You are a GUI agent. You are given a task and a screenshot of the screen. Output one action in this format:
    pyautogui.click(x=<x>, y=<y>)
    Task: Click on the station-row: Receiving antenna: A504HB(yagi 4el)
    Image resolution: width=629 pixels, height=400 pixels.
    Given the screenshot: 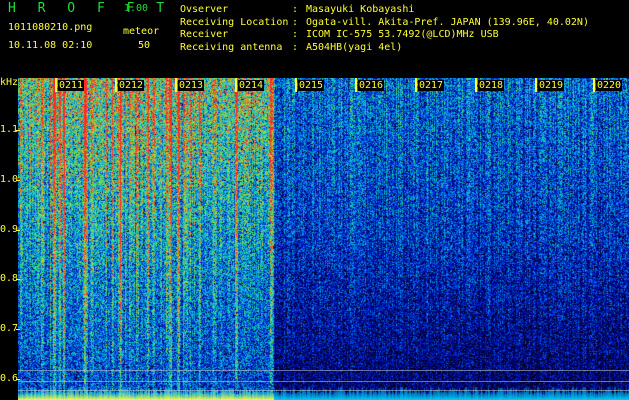 What is the action you would take?
    pyautogui.click(x=384, y=48)
    